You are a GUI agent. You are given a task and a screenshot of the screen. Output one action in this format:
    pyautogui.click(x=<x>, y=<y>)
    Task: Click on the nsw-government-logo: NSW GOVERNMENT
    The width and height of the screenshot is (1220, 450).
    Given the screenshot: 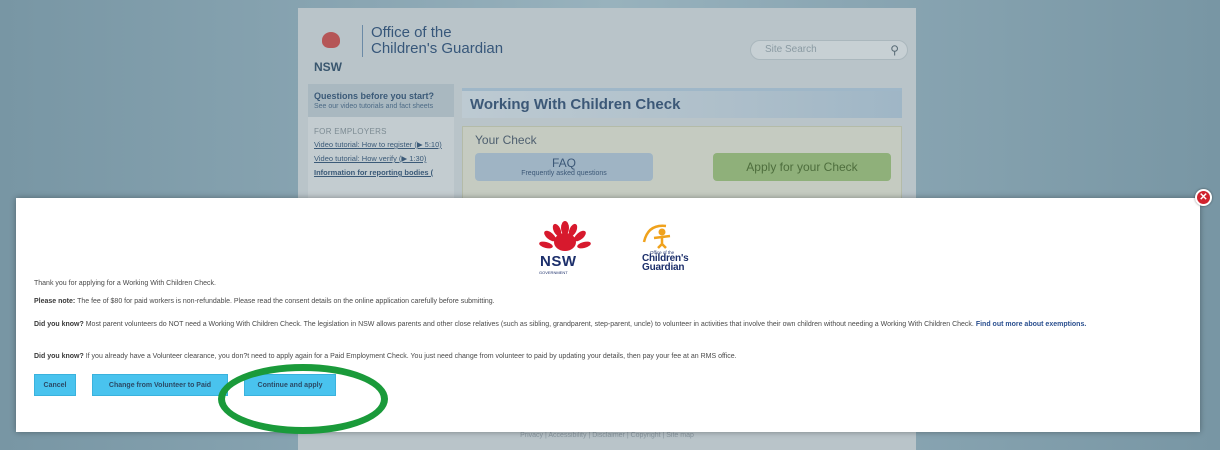 What is the action you would take?
    pyautogui.click(x=565, y=248)
    